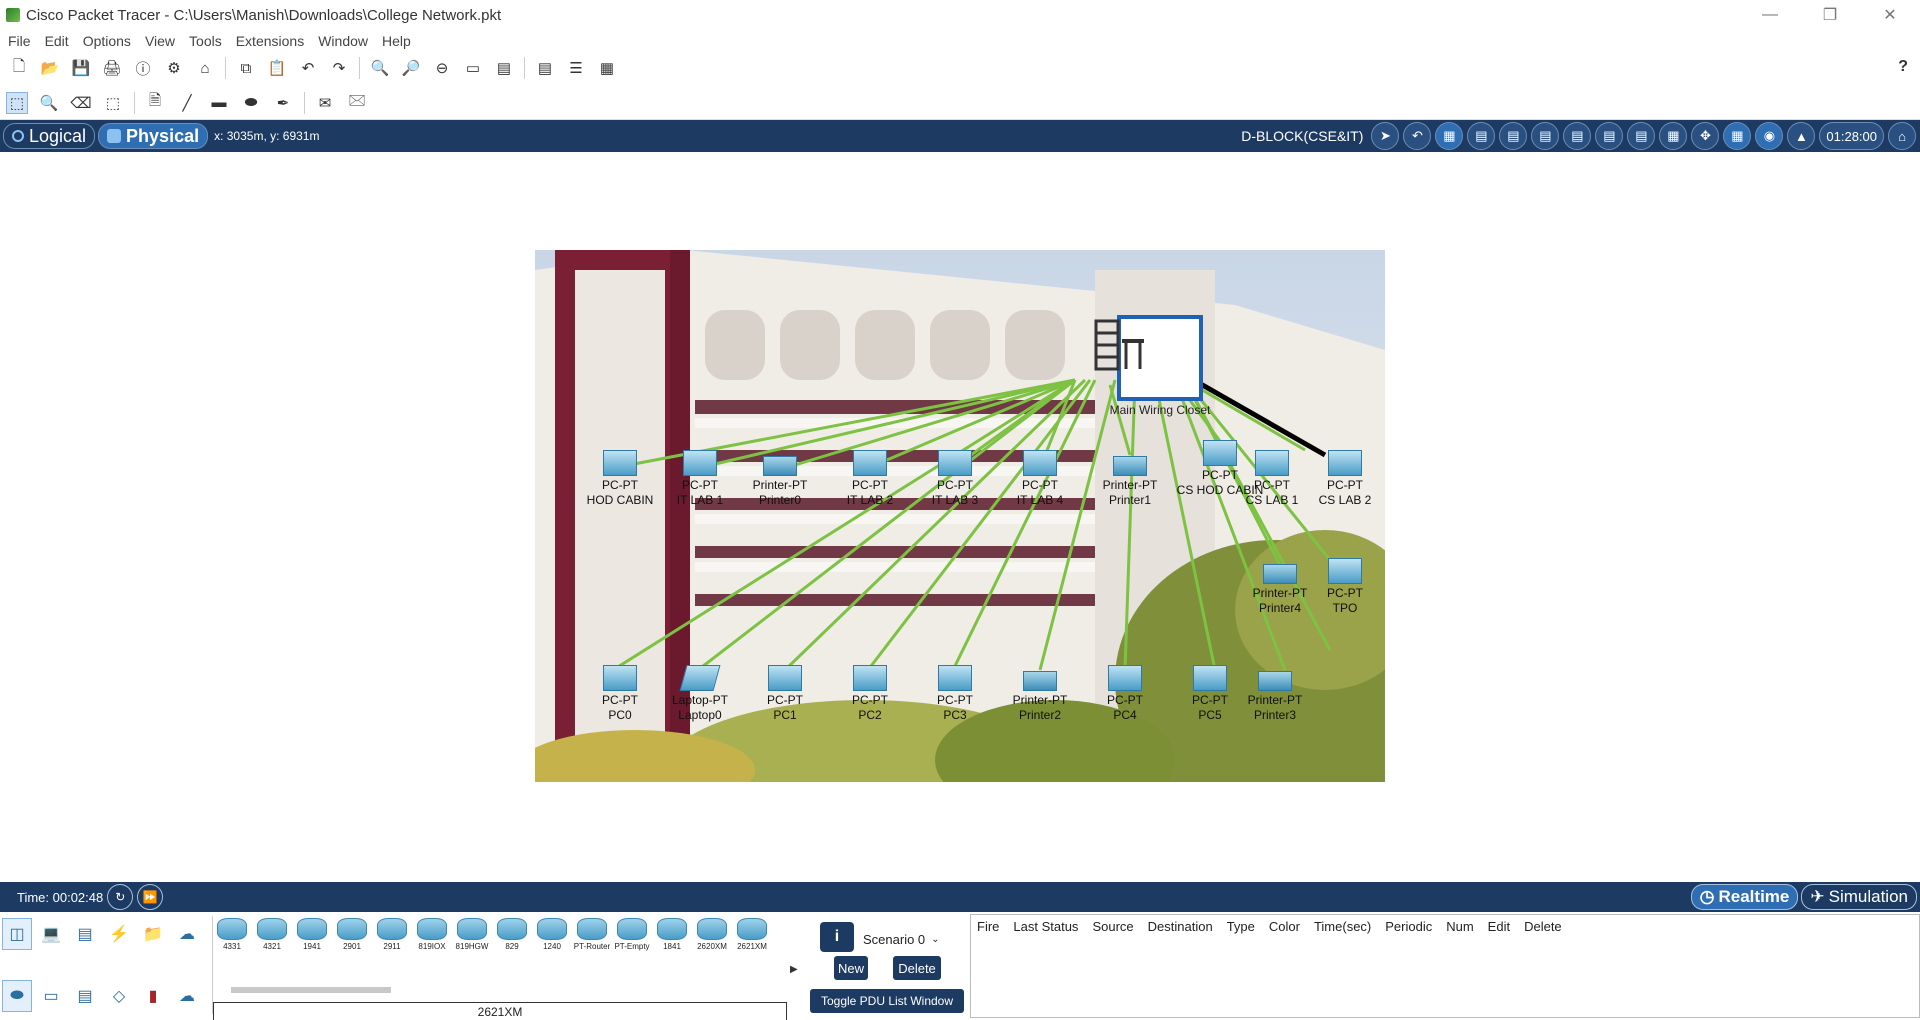  What do you see at coordinates (794, 969) in the screenshot?
I see `expand-arrow-icon: ▶` at bounding box center [794, 969].